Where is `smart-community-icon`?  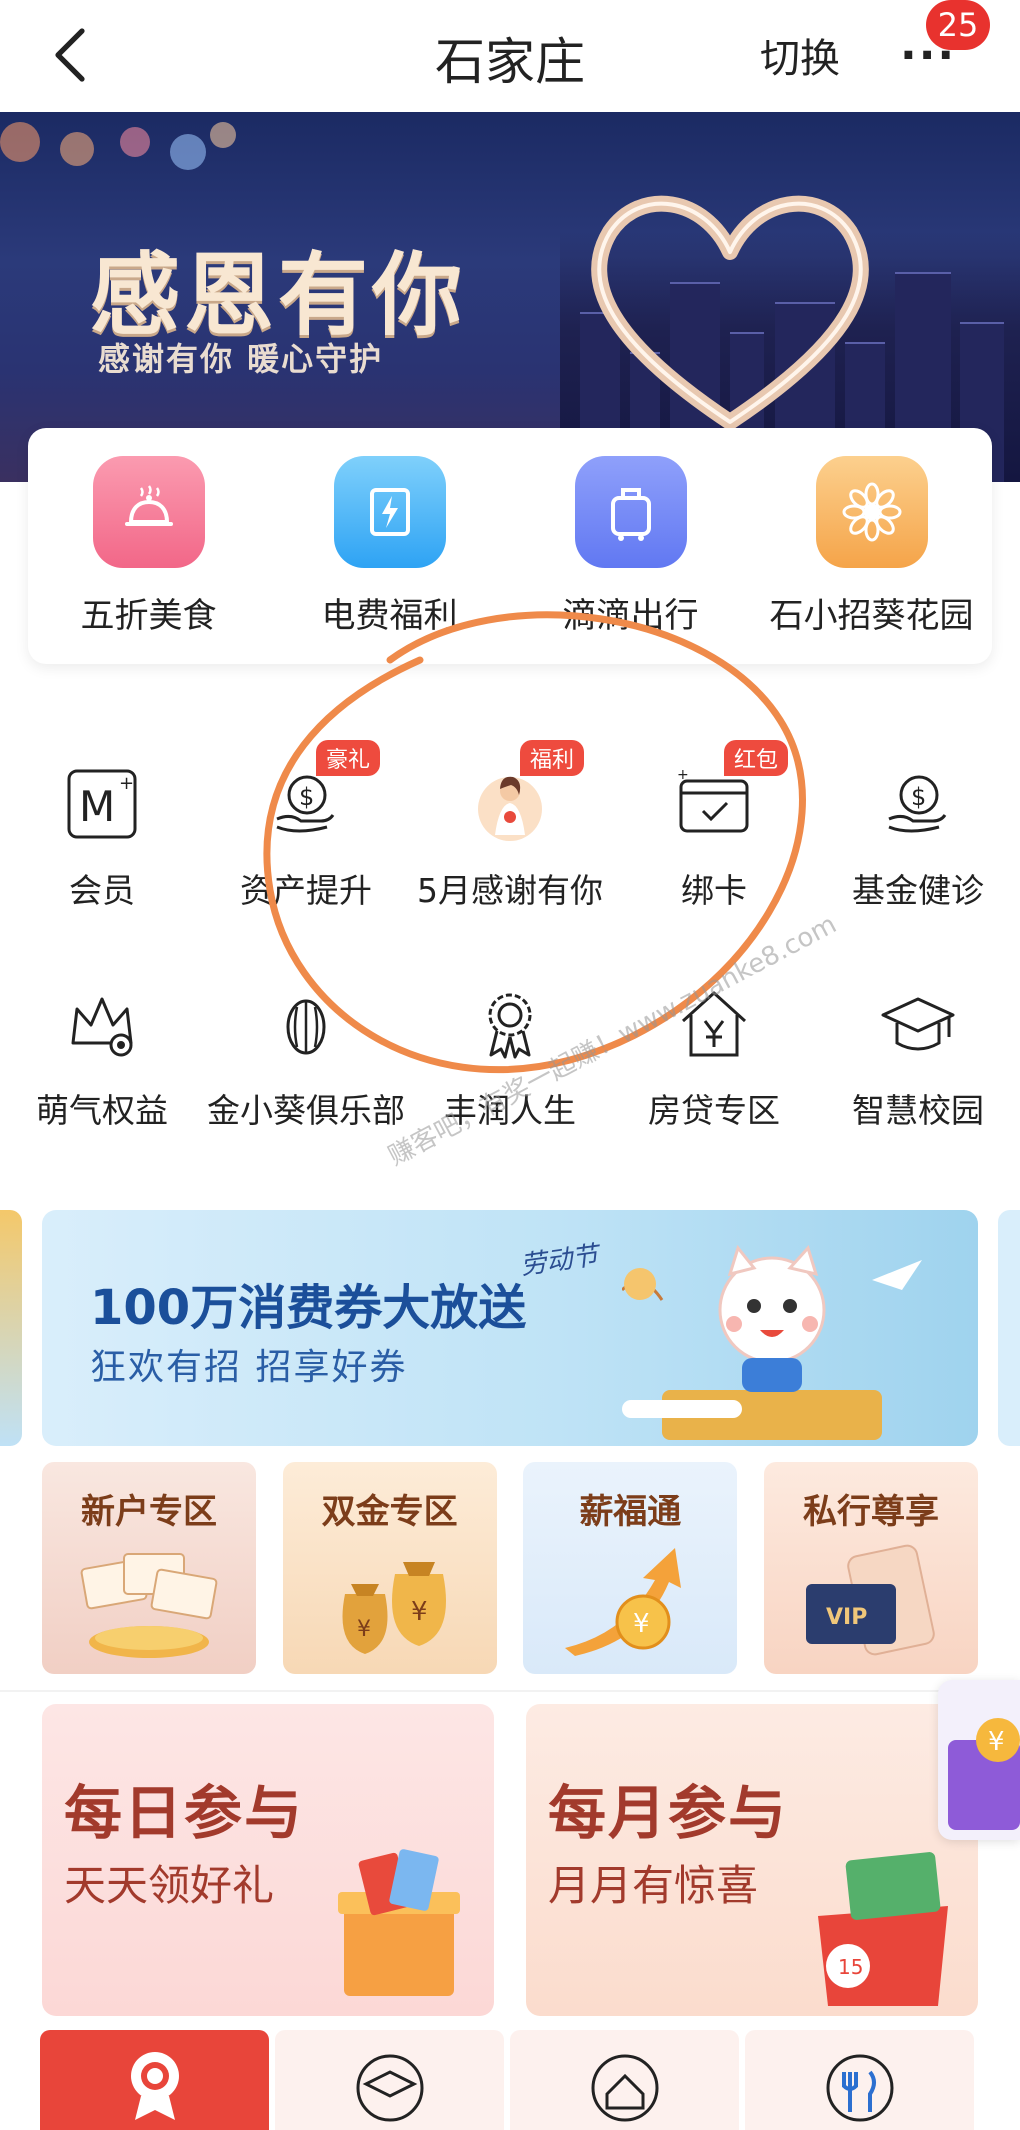 smart-community-icon is located at coordinates (624, 2088).